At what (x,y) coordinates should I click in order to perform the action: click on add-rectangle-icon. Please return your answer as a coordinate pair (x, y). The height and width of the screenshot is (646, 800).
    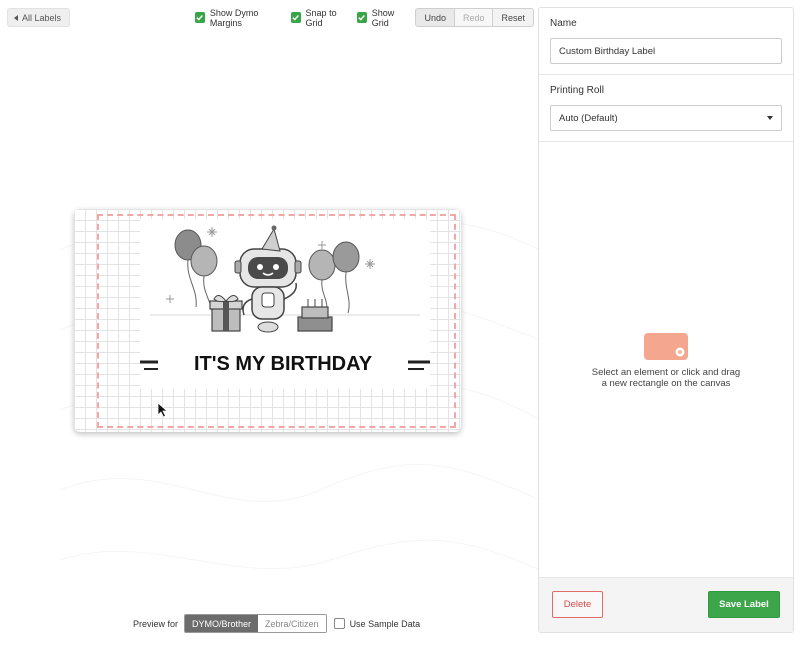
    Looking at the image, I should click on (666, 346).